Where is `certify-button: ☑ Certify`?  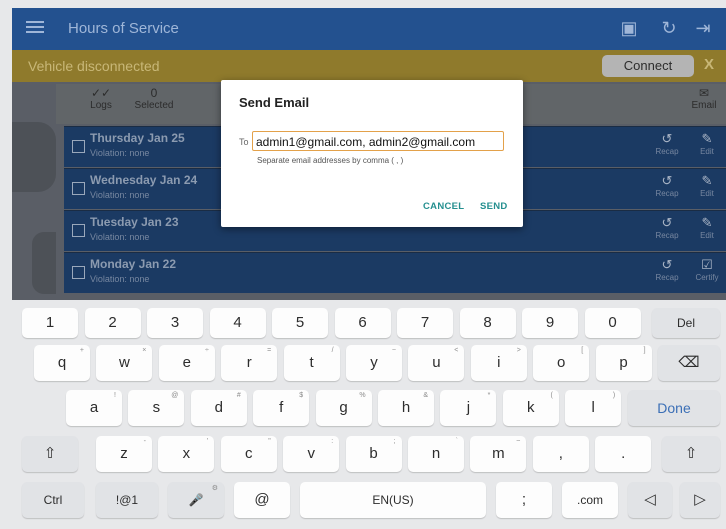
certify-button: ☑ Certify is located at coordinates (707, 269).